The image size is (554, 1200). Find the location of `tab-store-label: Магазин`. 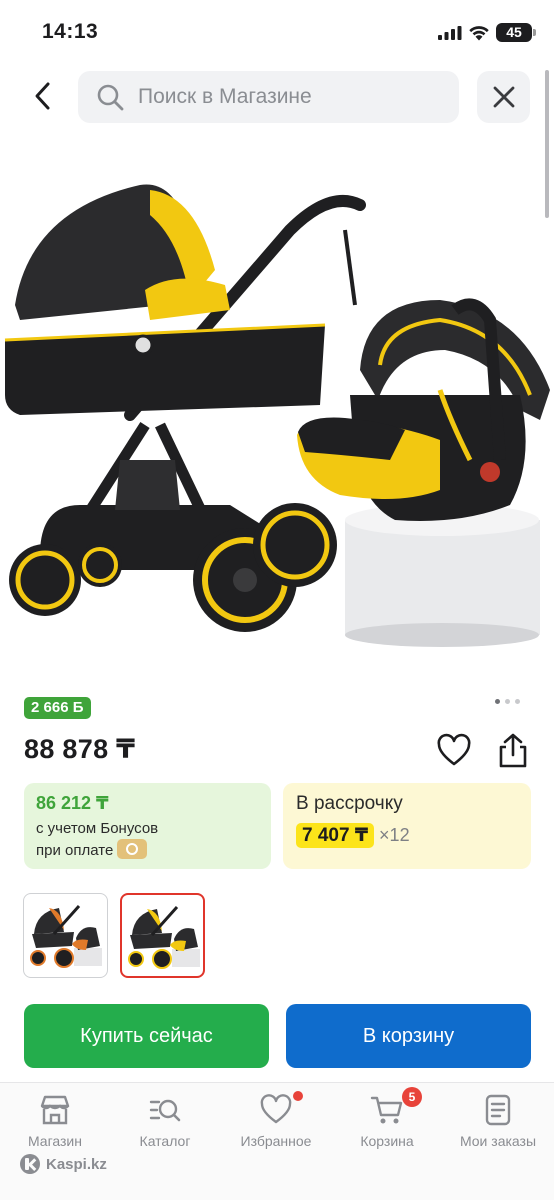

tab-store-label: Магазин is located at coordinates (54, 1141).